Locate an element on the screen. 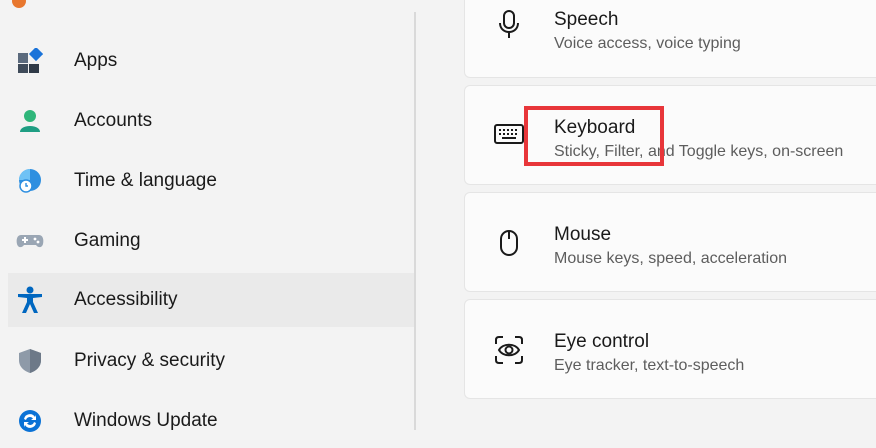 The height and width of the screenshot is (448, 876). sidebar-item-accessibility: Accessibility is located at coordinates (211, 300).